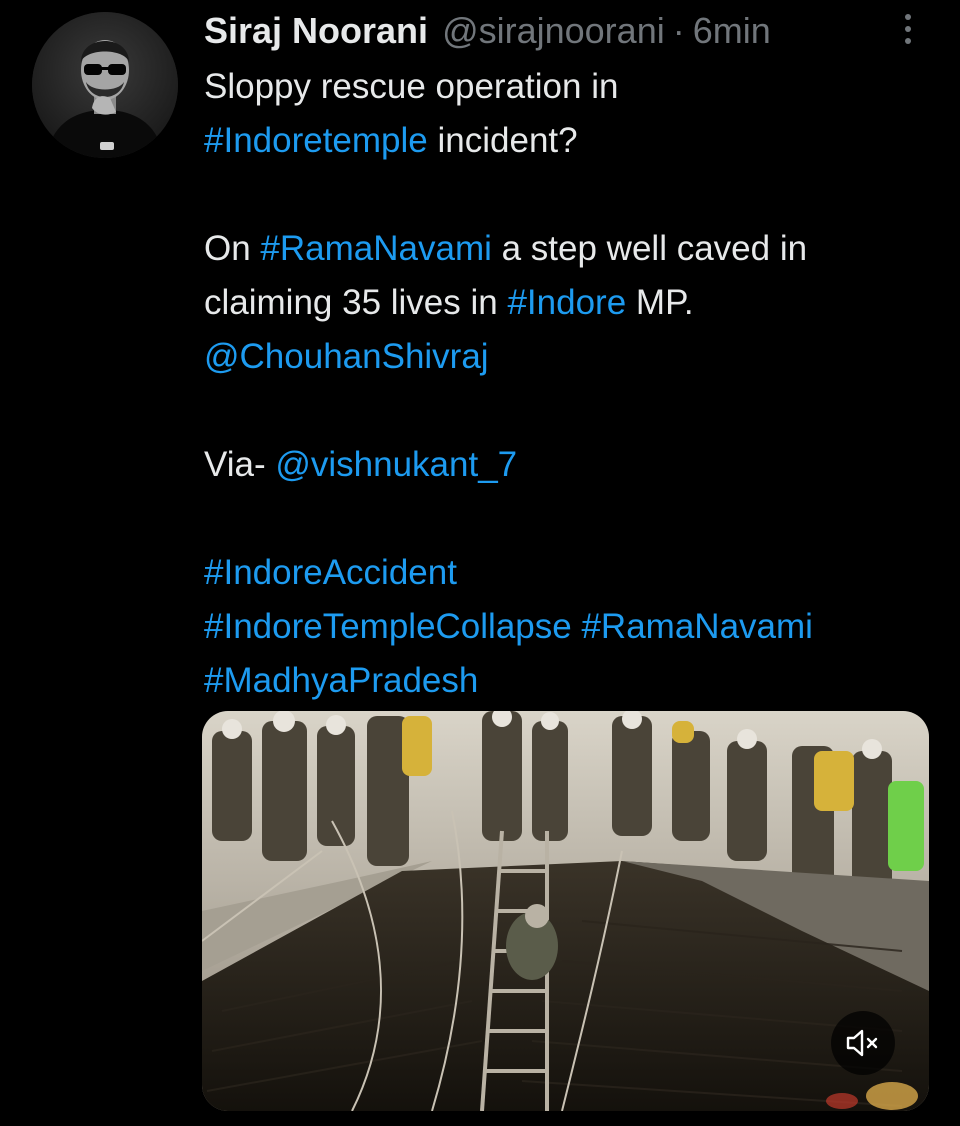 This screenshot has width=960, height=1126. What do you see at coordinates (330, 572) in the screenshot?
I see `hashtag-link: #IndoreAccident` at bounding box center [330, 572].